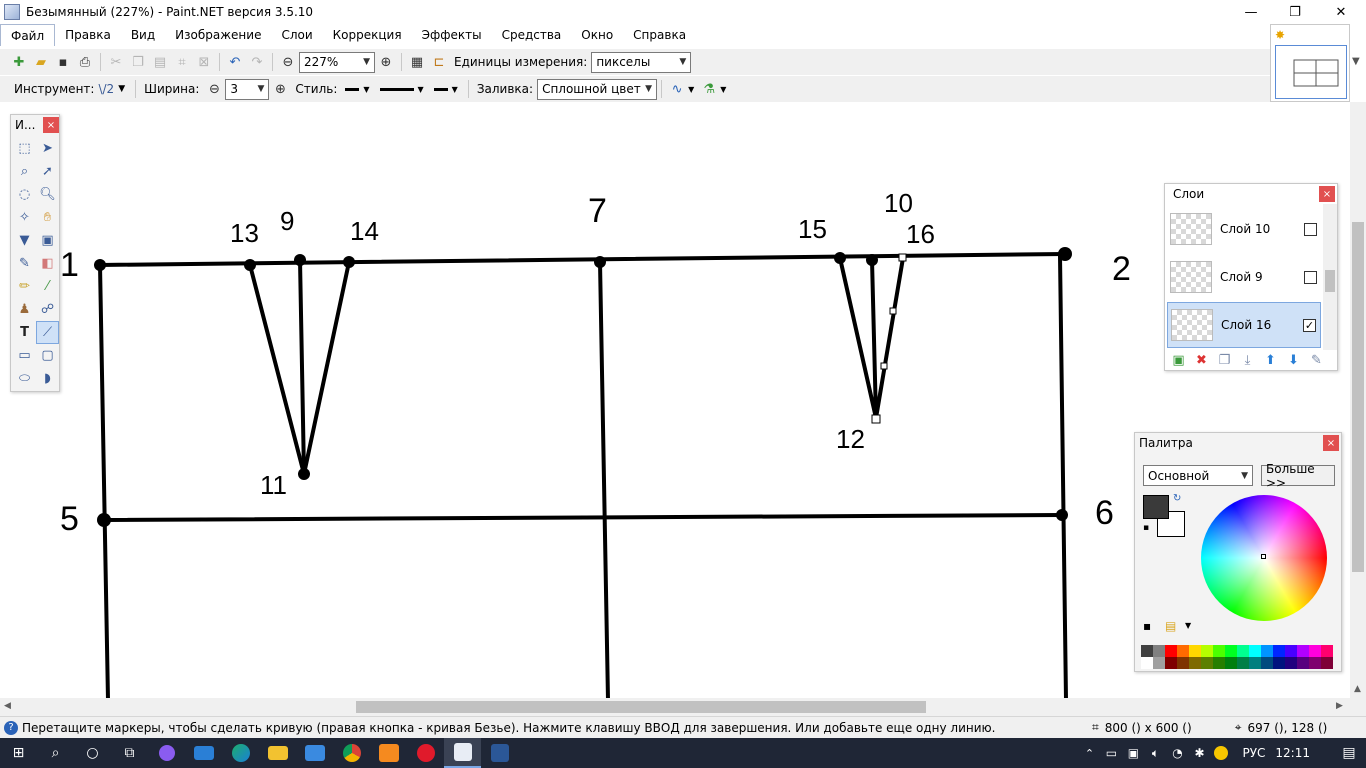 The image size is (1366, 768). What do you see at coordinates (24, 332) in the screenshot?
I see `text-icon: T` at bounding box center [24, 332].